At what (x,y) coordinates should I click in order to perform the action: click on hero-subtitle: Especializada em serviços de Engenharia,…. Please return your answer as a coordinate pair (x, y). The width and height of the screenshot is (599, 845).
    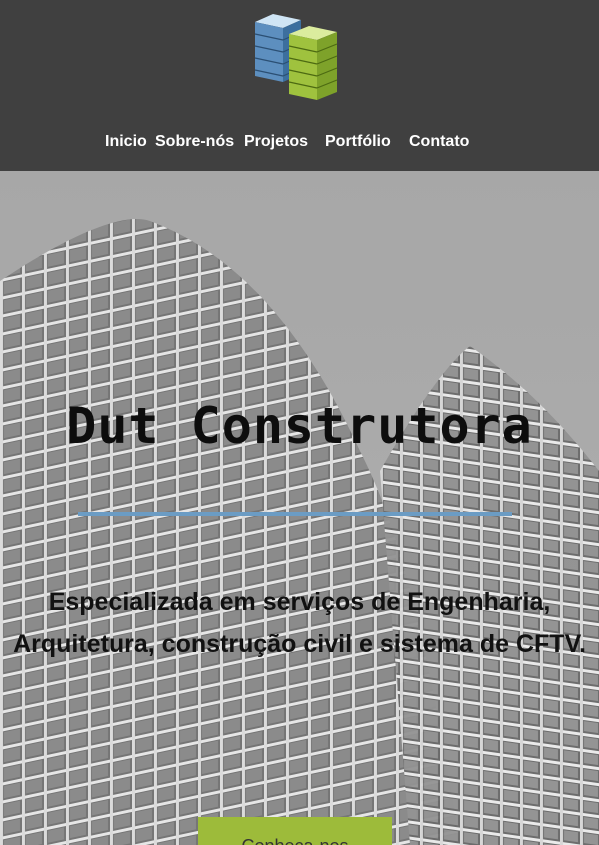
    Looking at the image, I should click on (299, 623).